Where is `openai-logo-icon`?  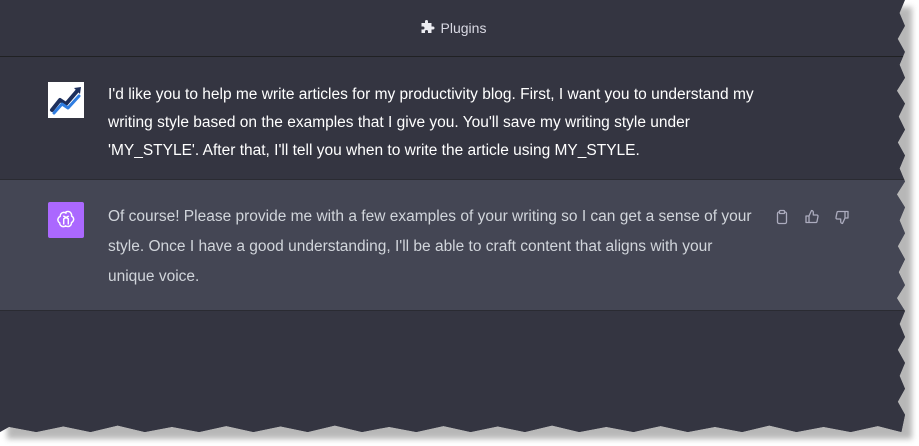 openai-logo-icon is located at coordinates (66, 219).